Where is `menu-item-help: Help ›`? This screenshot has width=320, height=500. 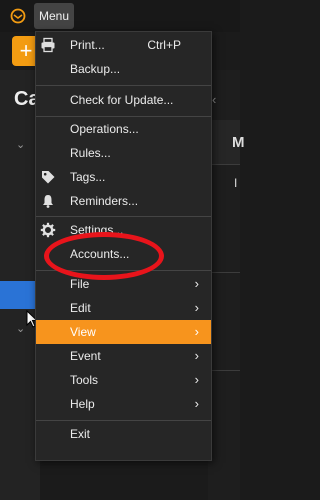 menu-item-help: Help › is located at coordinates (123, 404).